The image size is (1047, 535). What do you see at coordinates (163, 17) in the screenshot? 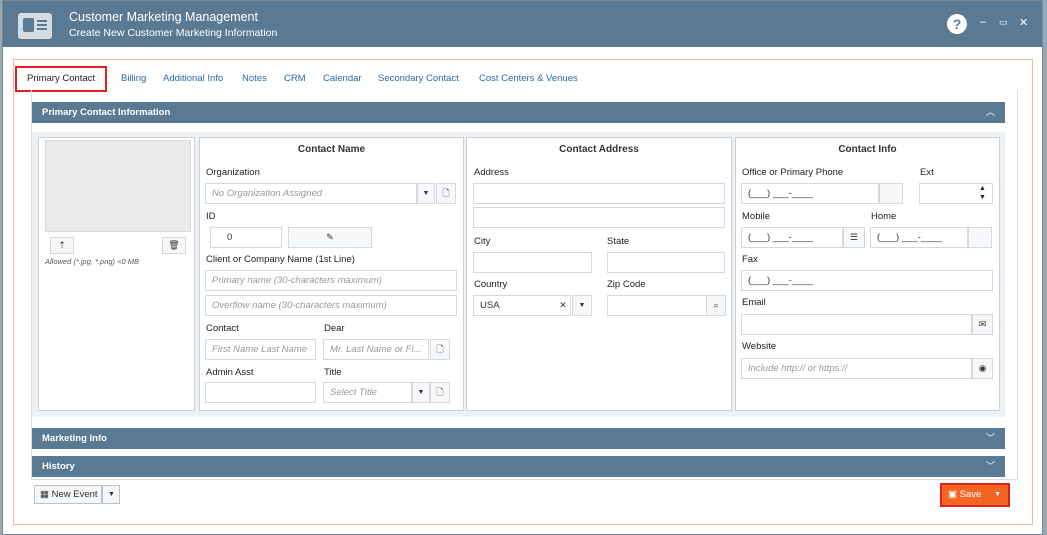
I see `window-title: Customer Marketing Management` at bounding box center [163, 17].